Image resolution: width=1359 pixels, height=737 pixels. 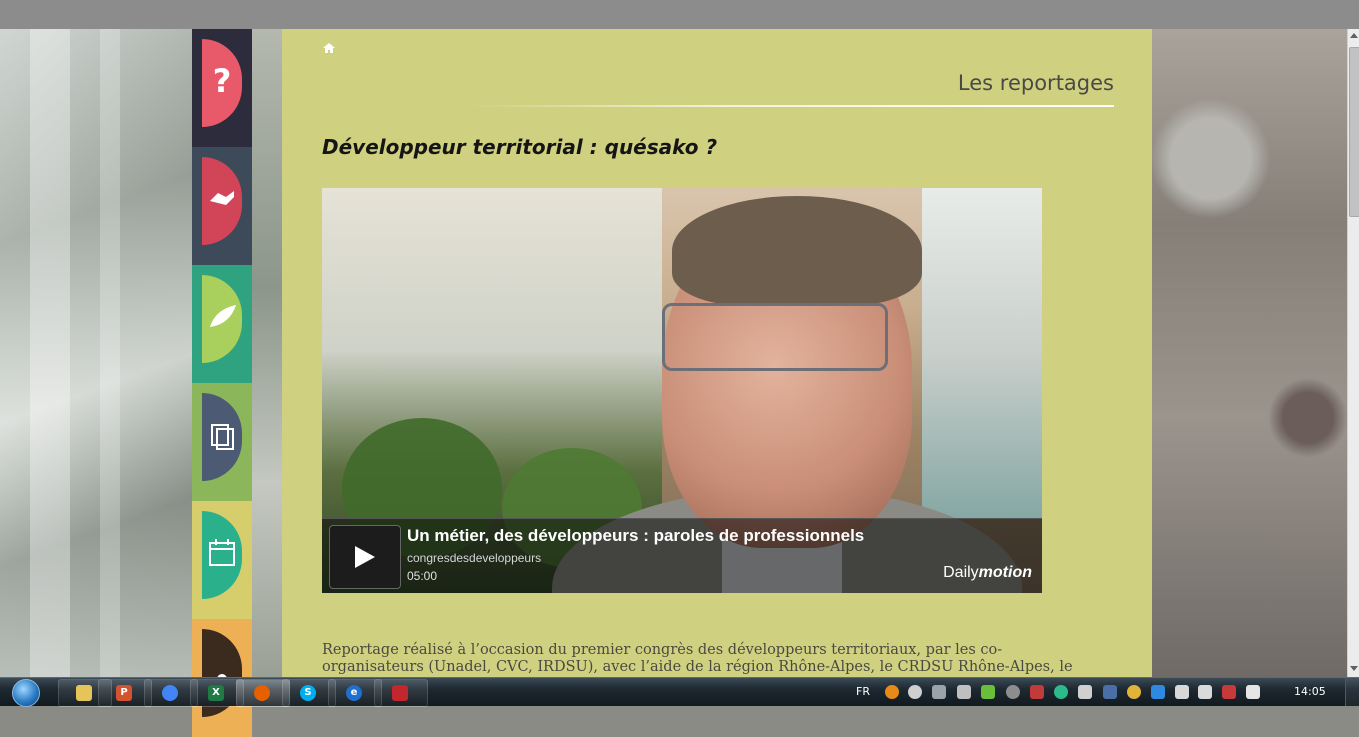 I want to click on nav-item-ecology, so click(x=222, y=324).